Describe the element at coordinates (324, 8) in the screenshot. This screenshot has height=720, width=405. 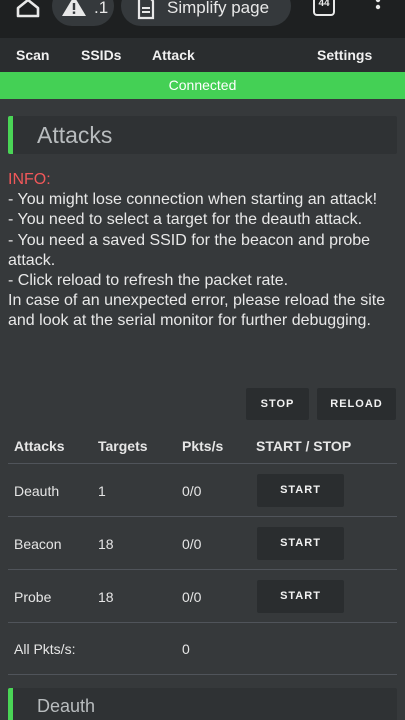
I see `tab-switcher-button: 44` at that location.